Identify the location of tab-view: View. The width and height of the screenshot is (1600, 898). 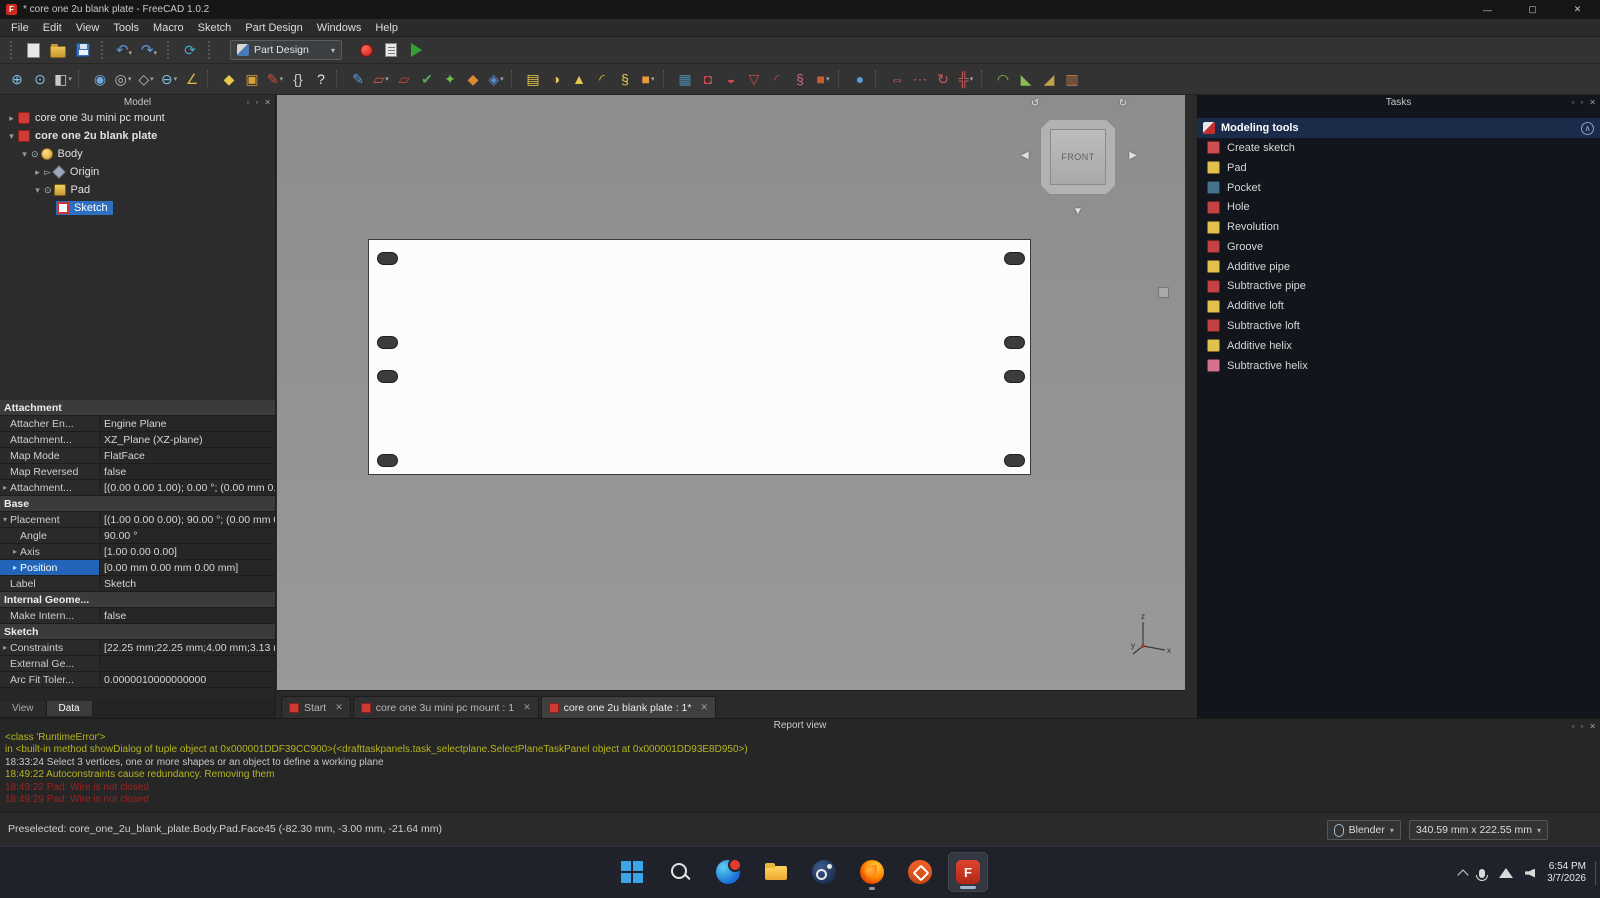
(23, 708).